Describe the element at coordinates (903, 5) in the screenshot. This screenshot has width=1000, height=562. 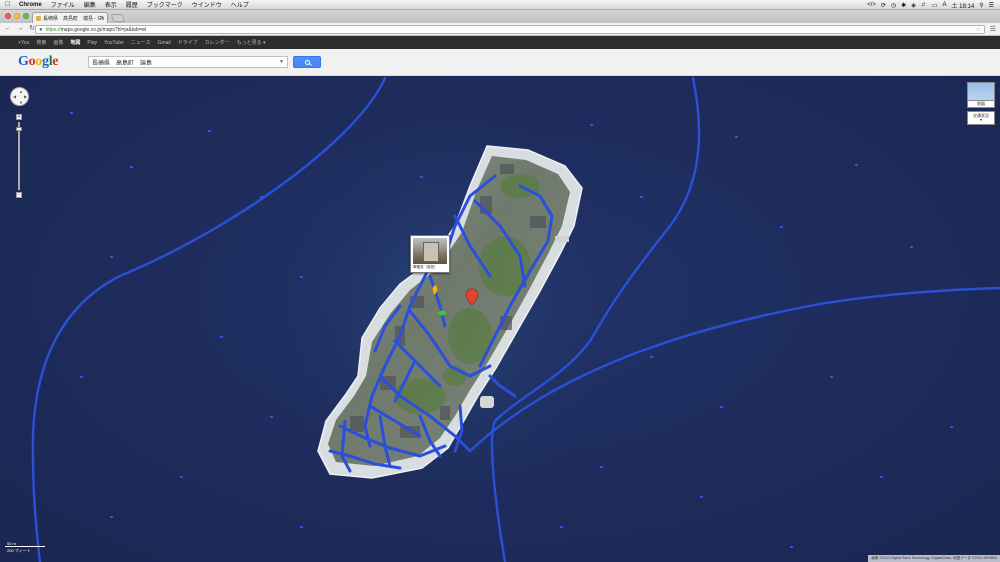
I see `bluetooth-icon: ✱` at that location.